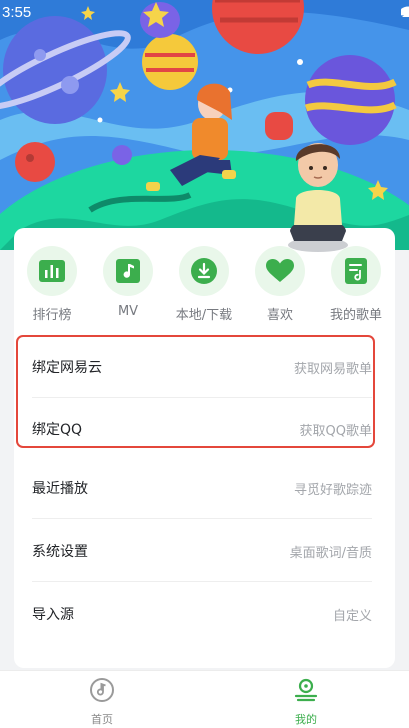 The width and height of the screenshot is (409, 728). I want to click on quick-action-charts: 排行榜, so click(52, 286).